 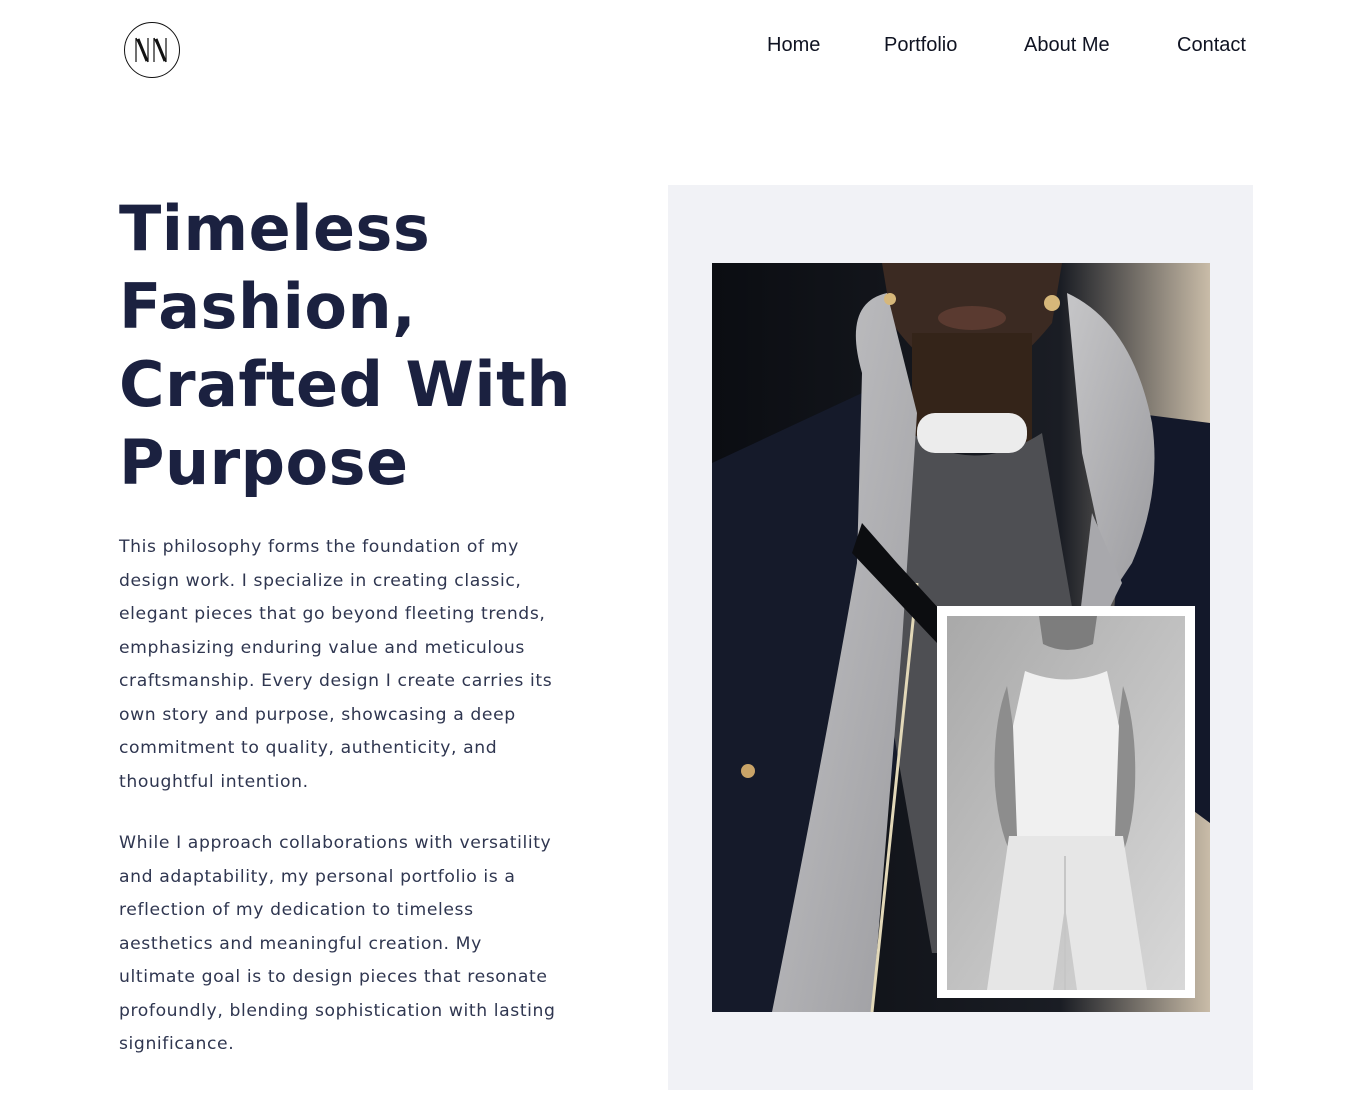 I want to click on hero-title-line: Crafted With, so click(x=345, y=384).